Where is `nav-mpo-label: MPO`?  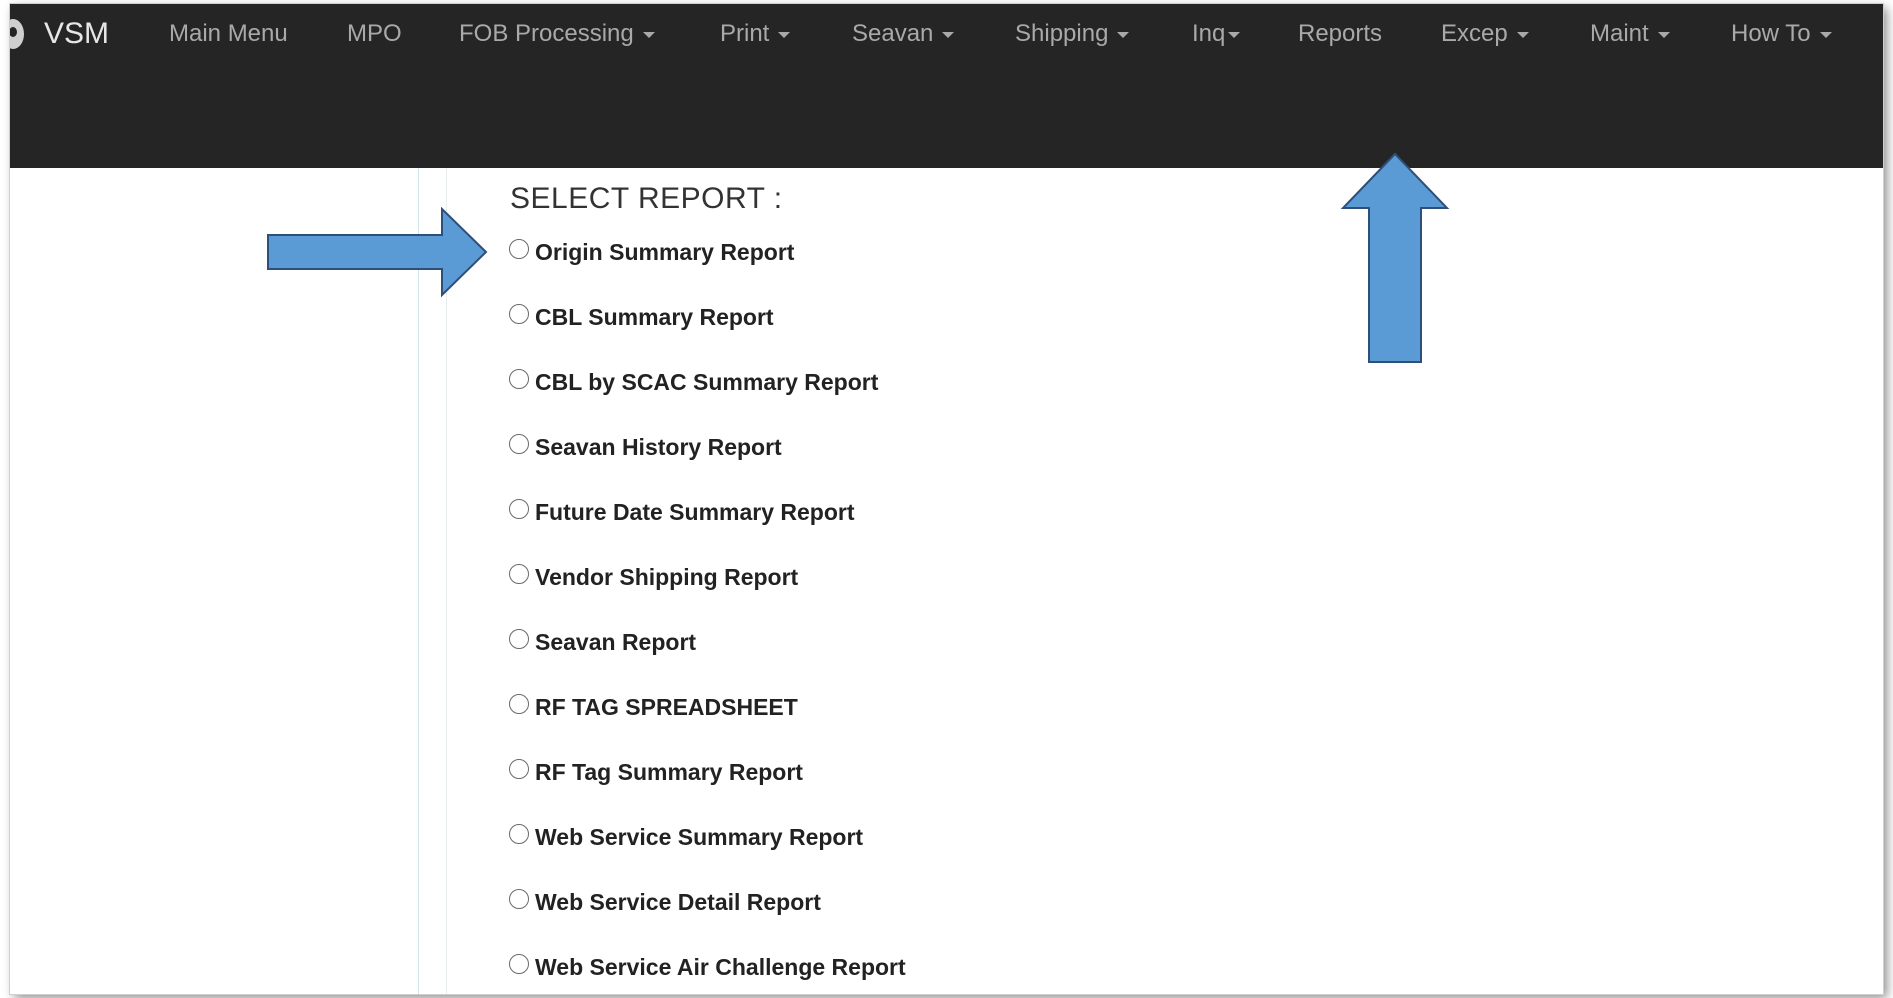
nav-mpo-label: MPO is located at coordinates (374, 33).